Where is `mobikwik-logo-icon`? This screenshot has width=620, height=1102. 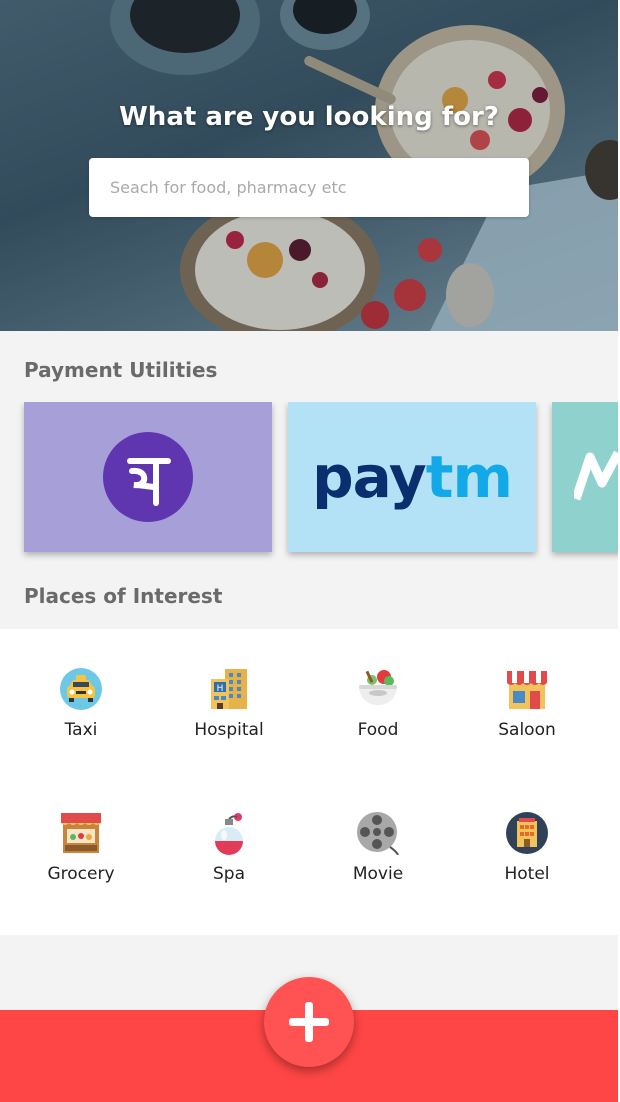
mobikwik-logo-icon is located at coordinates (596, 475).